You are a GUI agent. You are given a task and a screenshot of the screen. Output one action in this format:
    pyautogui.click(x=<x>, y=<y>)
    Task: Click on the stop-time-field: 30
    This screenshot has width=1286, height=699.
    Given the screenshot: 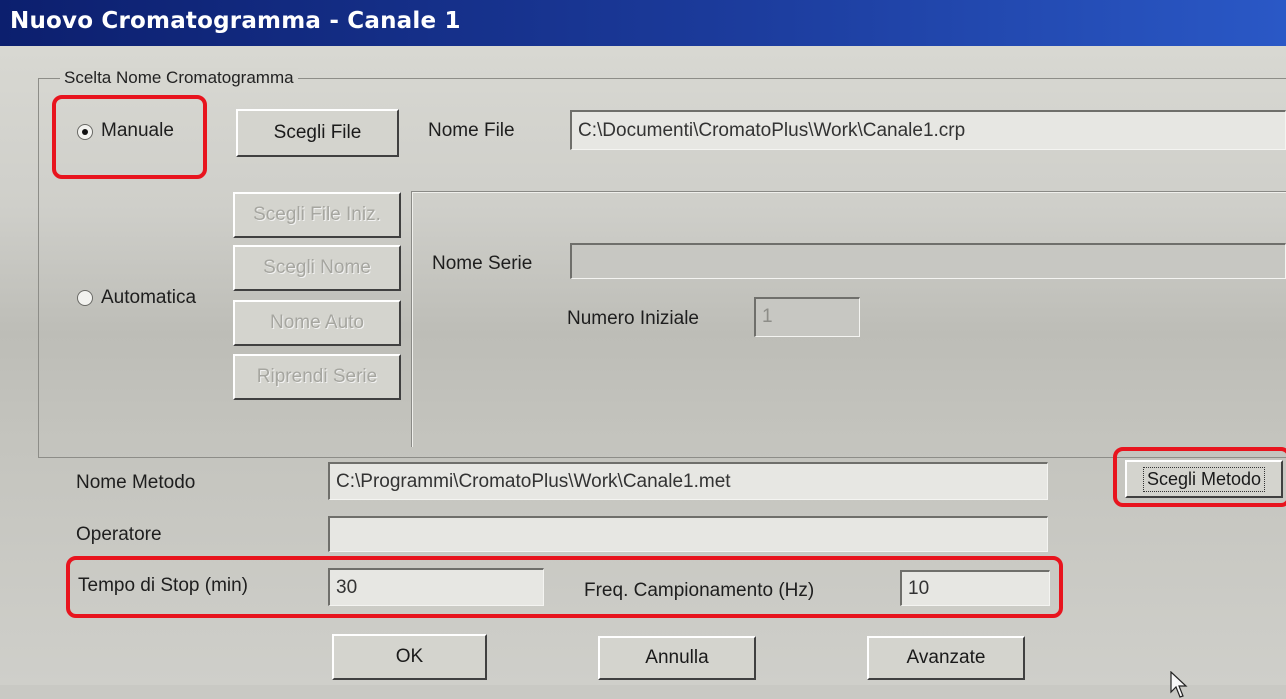 What is the action you would take?
    pyautogui.click(x=436, y=587)
    